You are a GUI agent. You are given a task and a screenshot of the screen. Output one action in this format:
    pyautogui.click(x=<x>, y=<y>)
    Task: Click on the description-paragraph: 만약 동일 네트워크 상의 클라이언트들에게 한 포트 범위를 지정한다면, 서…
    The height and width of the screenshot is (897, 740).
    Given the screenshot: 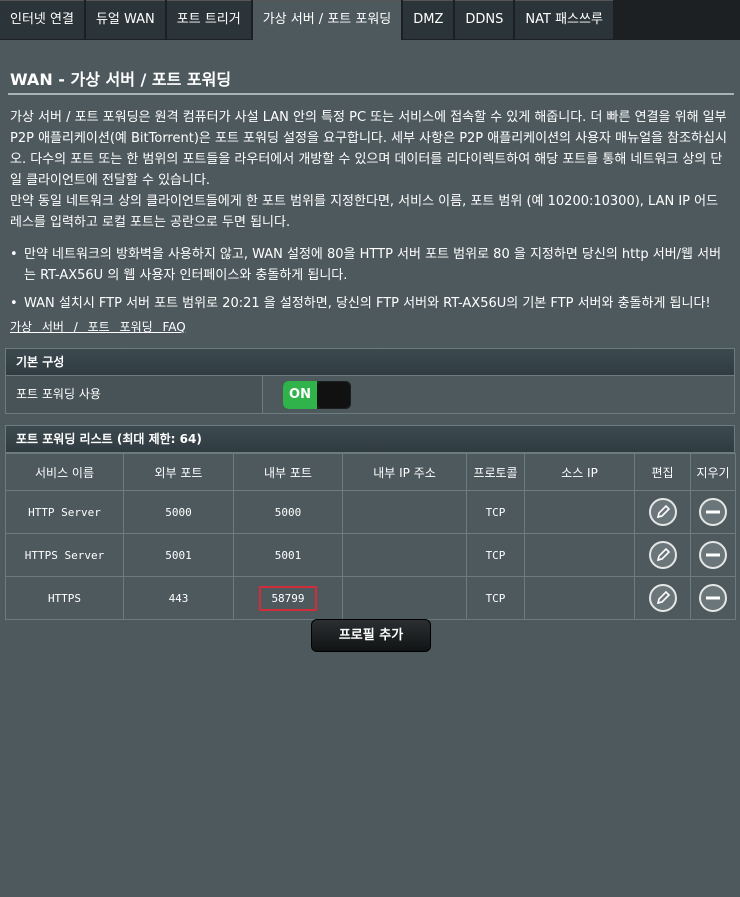 What is the action you would take?
    pyautogui.click(x=364, y=212)
    